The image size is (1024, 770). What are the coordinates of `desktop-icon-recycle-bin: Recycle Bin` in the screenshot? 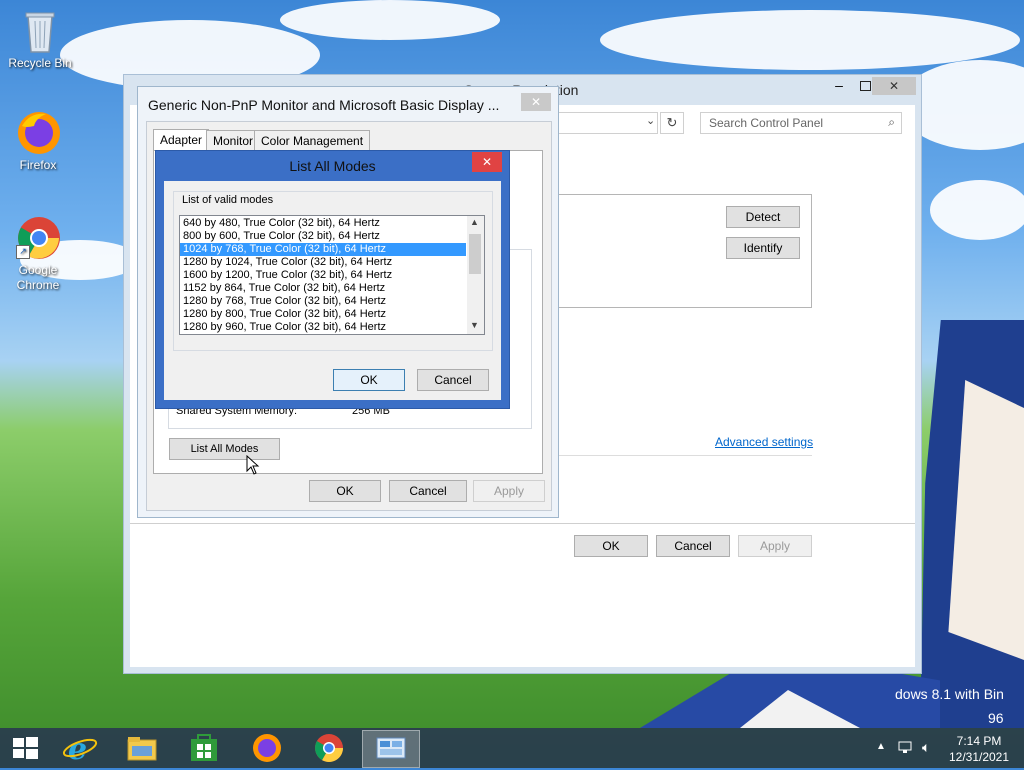 It's located at (40, 39).